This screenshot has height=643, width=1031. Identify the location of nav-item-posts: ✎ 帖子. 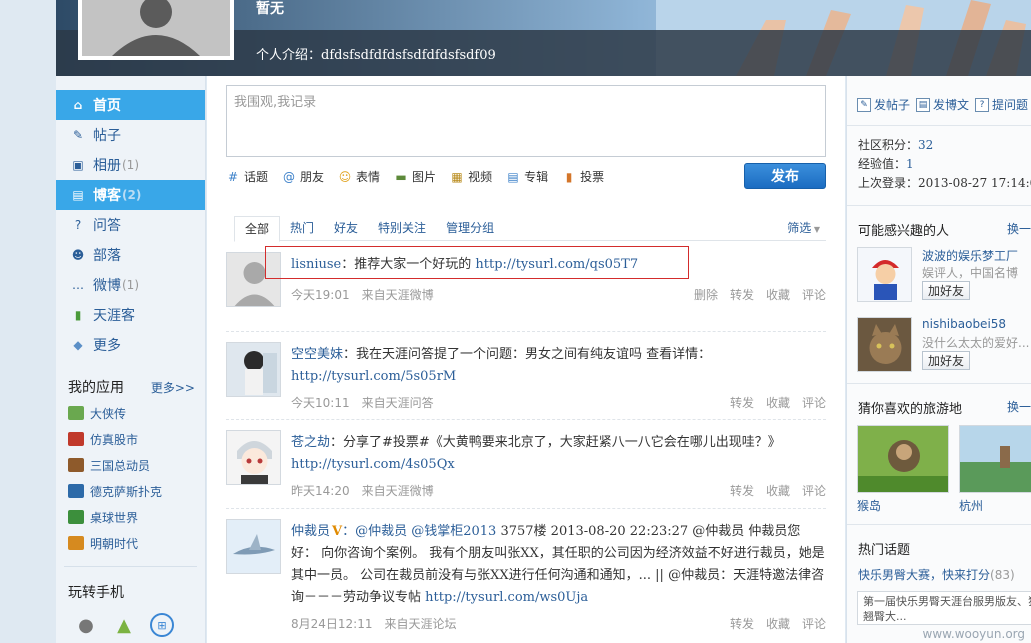
(130, 135).